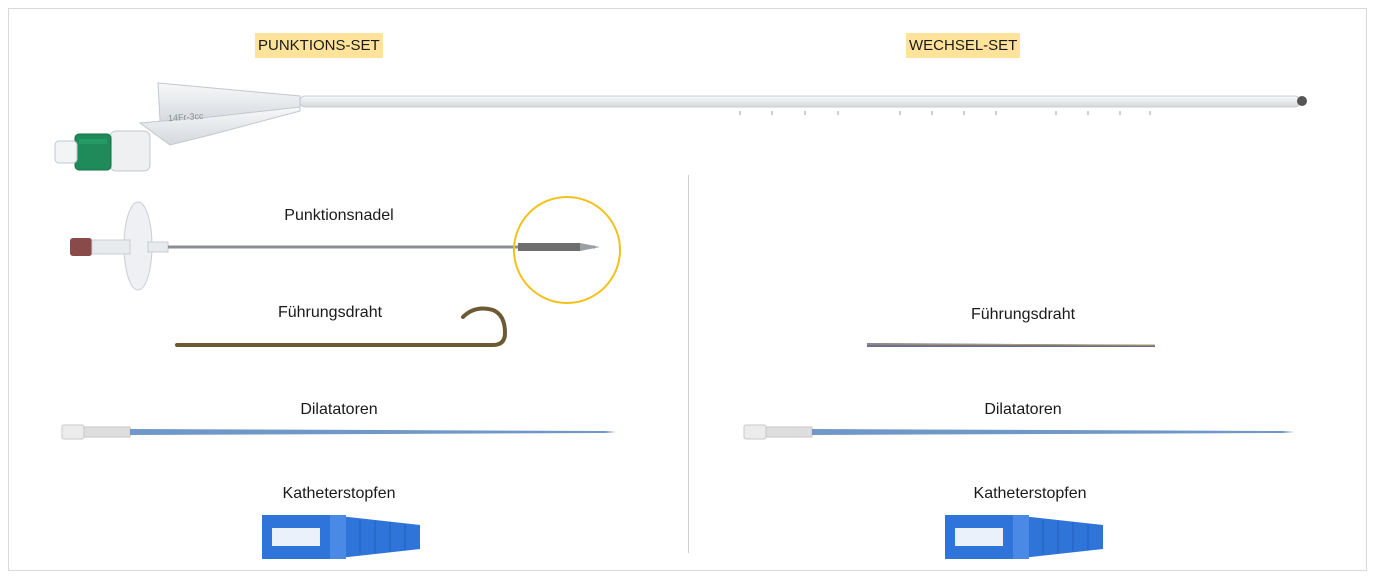  I want to click on dilator-label-right: Dilatatoren, so click(1023, 409).